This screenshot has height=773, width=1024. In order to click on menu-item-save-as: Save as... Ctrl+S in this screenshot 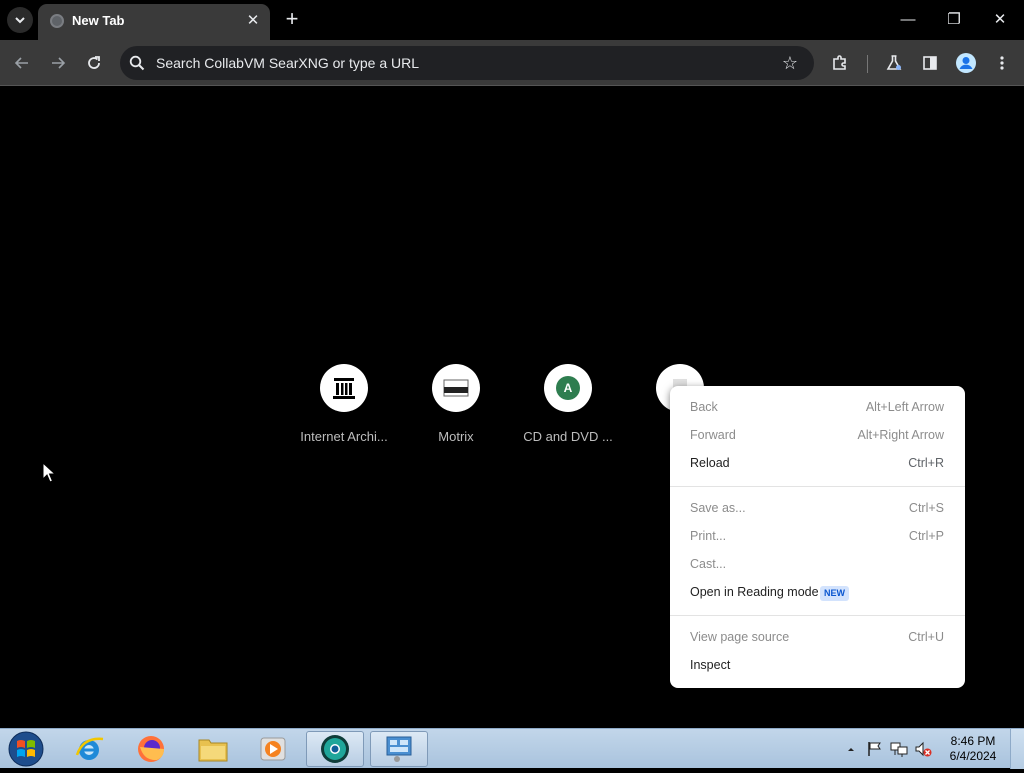, I will do `click(817, 509)`.